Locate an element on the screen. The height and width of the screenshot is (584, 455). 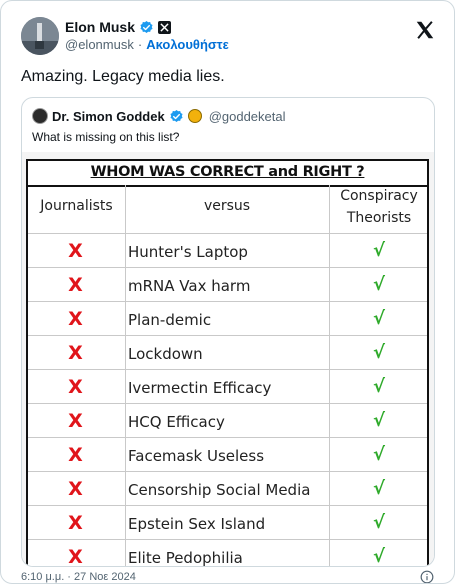
row-label: Lockdown is located at coordinates (165, 354).